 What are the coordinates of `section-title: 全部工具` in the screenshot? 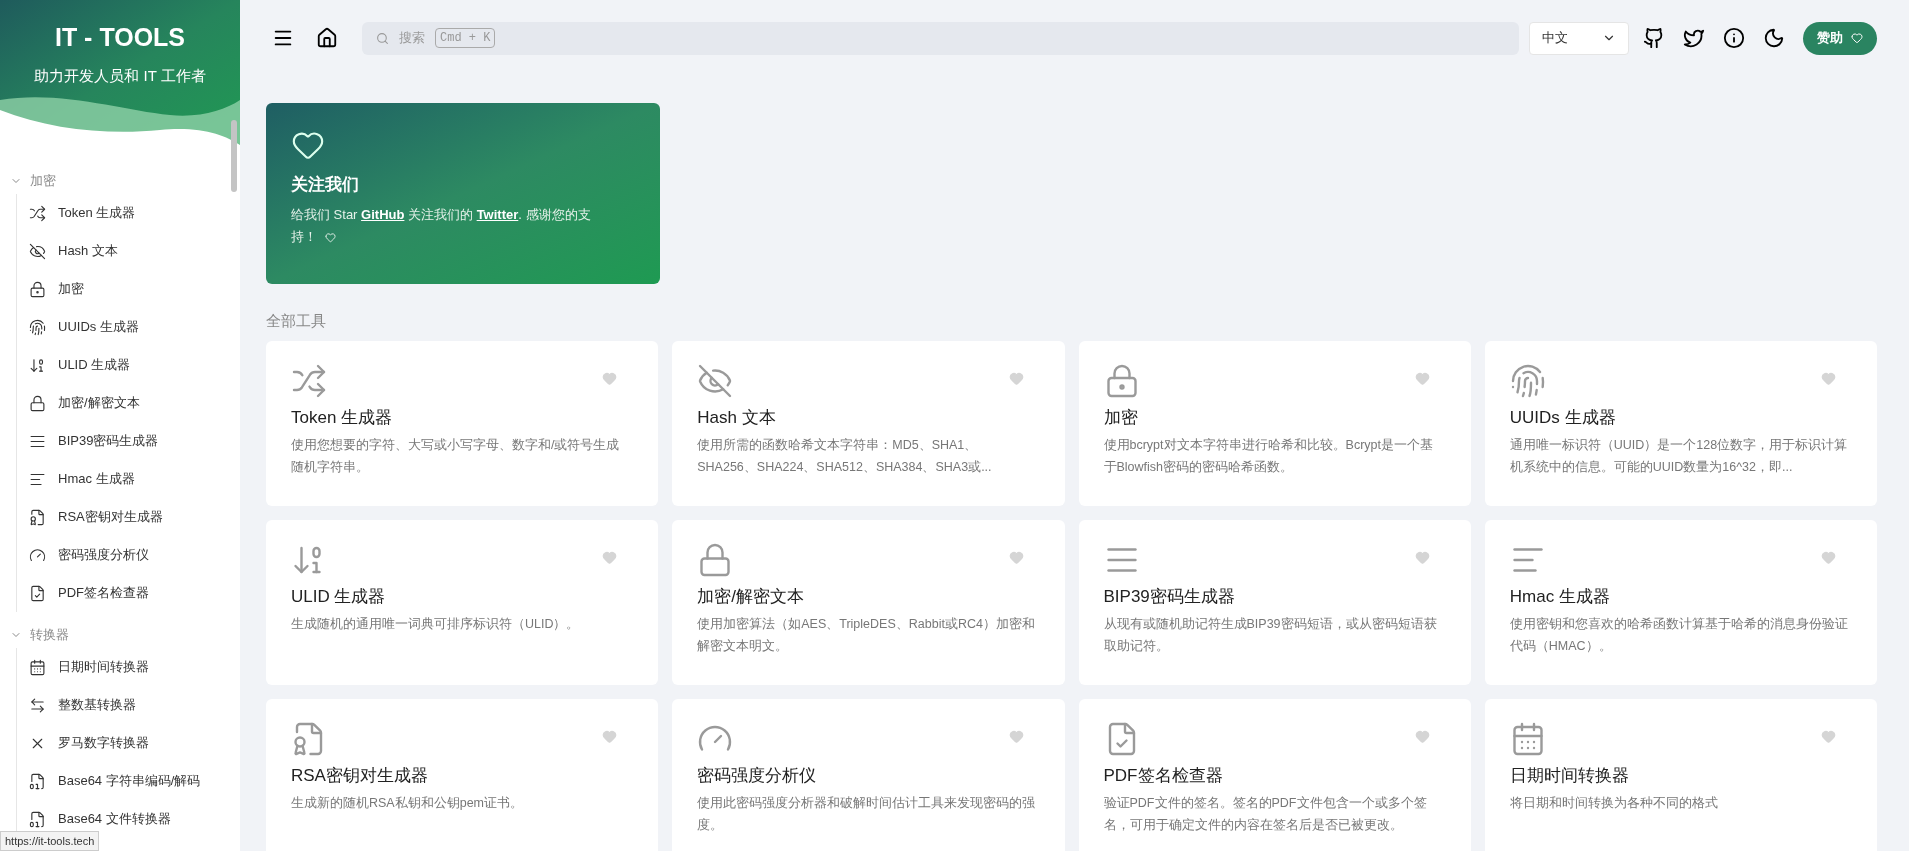 It's located at (296, 321).